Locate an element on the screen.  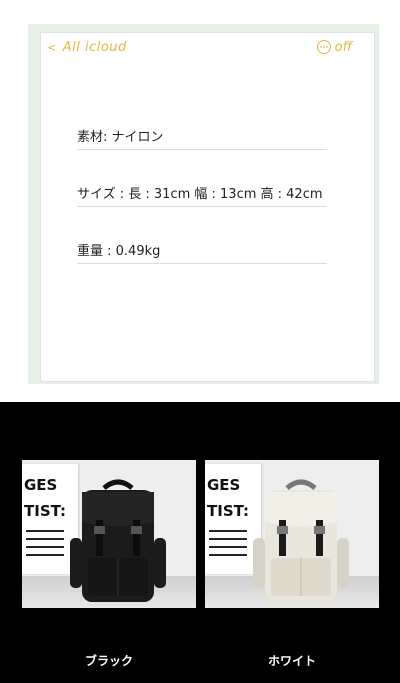
more-label: off is located at coordinates (343, 47).